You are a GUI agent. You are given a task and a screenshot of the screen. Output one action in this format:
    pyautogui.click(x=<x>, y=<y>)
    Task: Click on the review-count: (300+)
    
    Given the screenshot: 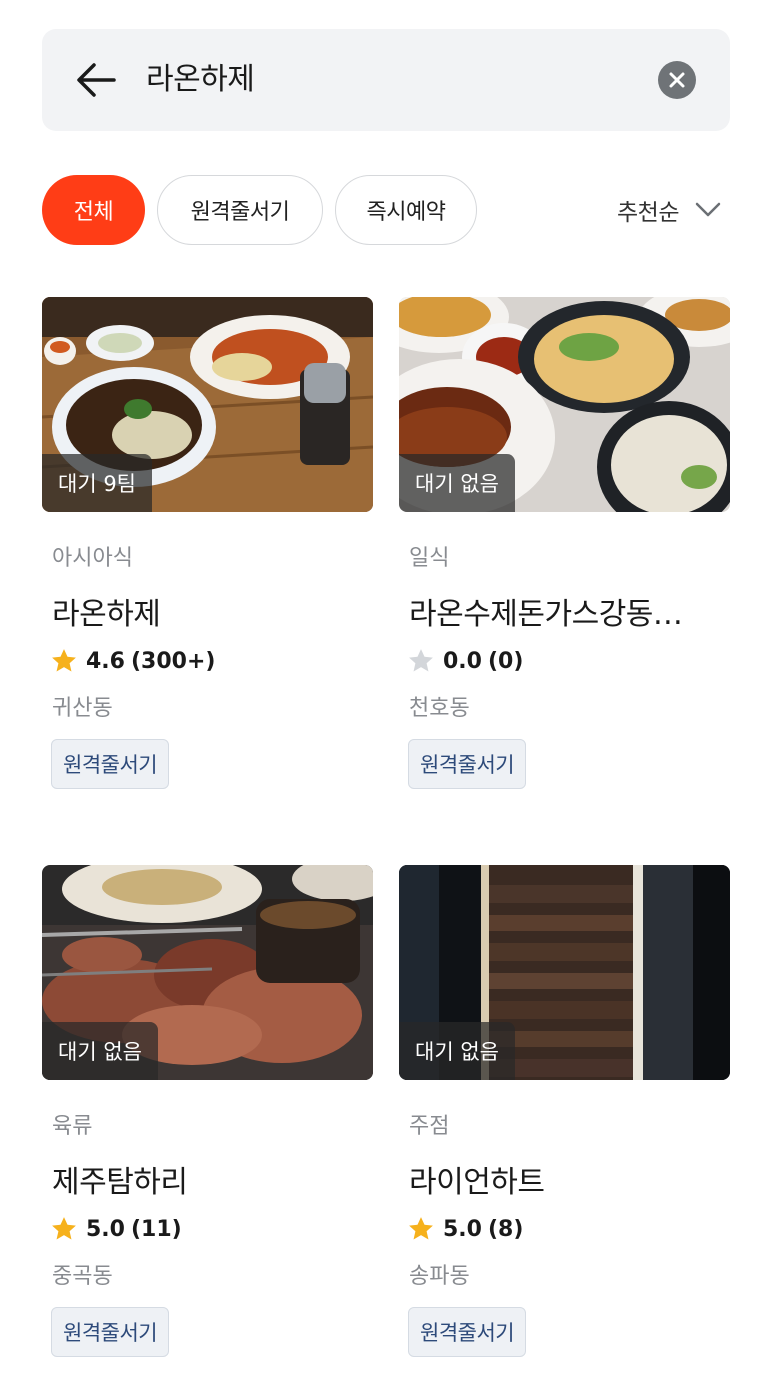 What is the action you would take?
    pyautogui.click(x=173, y=661)
    